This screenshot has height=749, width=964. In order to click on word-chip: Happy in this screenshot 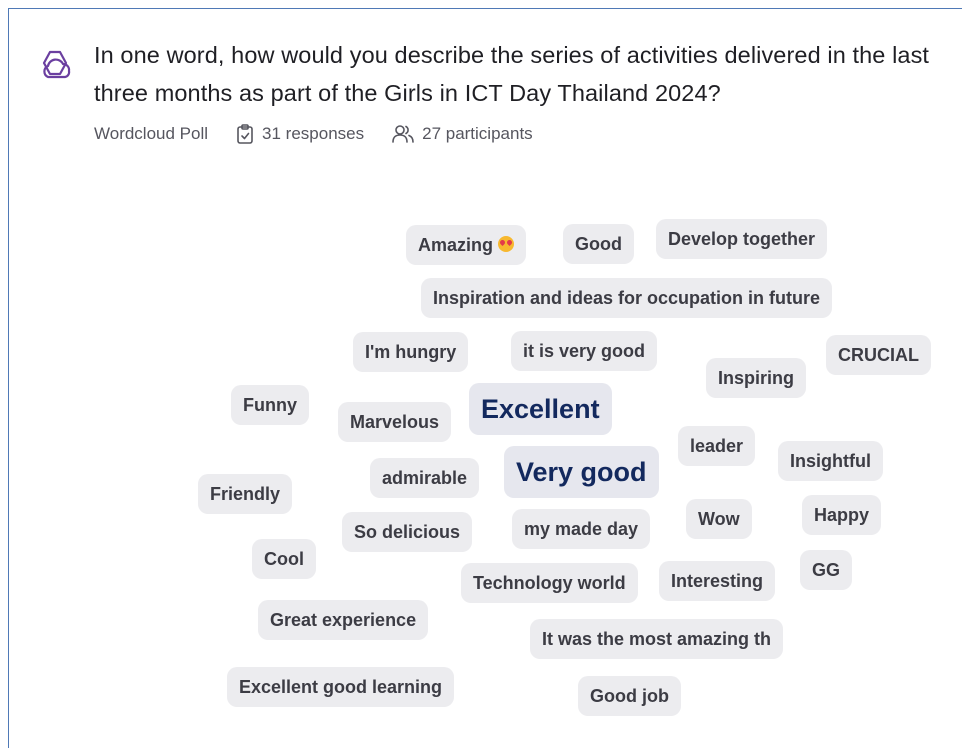, I will do `click(842, 515)`.